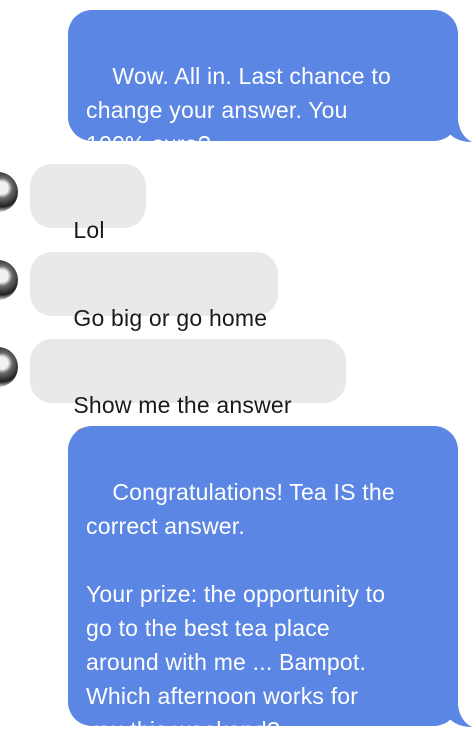 Image resolution: width=474 pixels, height=733 pixels. What do you see at coordinates (154, 291) in the screenshot?
I see `received-message-bubble: Go big or go home` at bounding box center [154, 291].